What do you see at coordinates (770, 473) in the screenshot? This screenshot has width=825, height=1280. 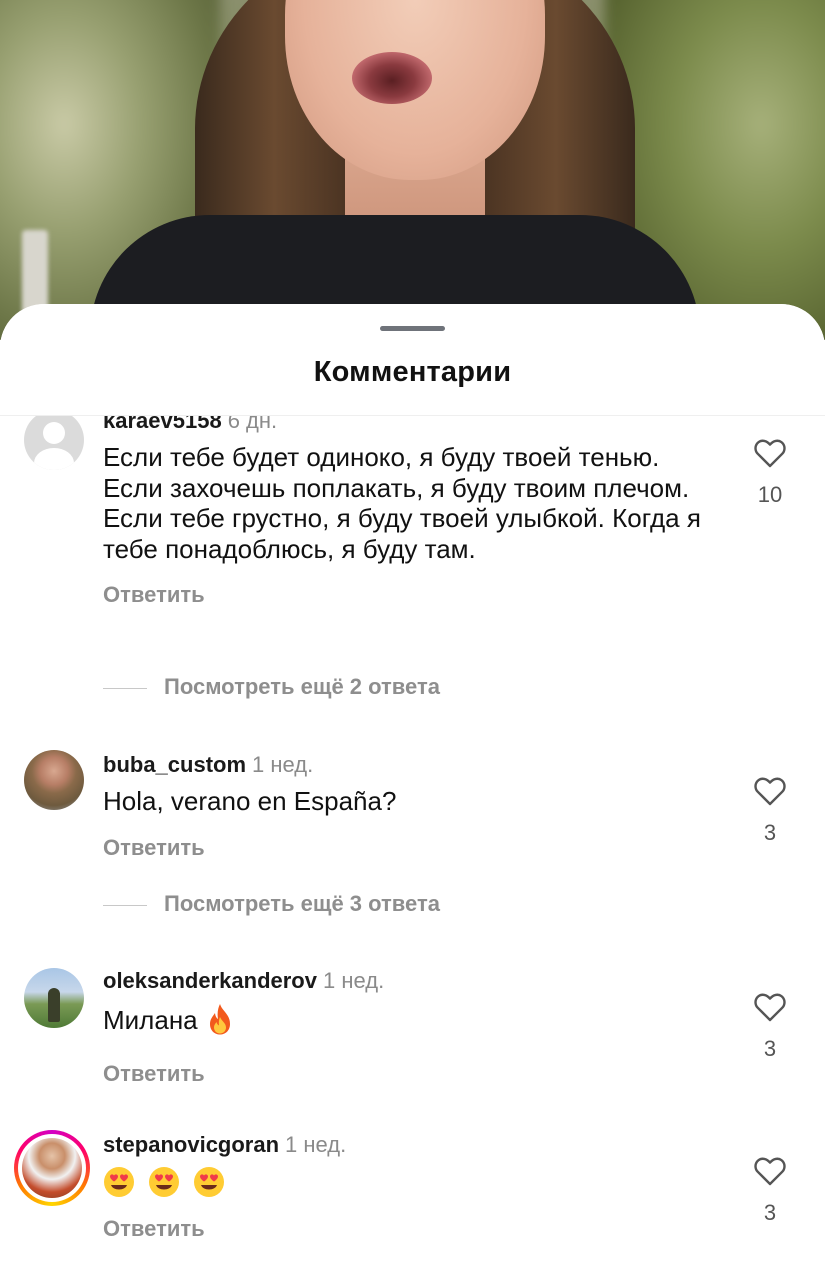 I see `like-control: 10` at bounding box center [770, 473].